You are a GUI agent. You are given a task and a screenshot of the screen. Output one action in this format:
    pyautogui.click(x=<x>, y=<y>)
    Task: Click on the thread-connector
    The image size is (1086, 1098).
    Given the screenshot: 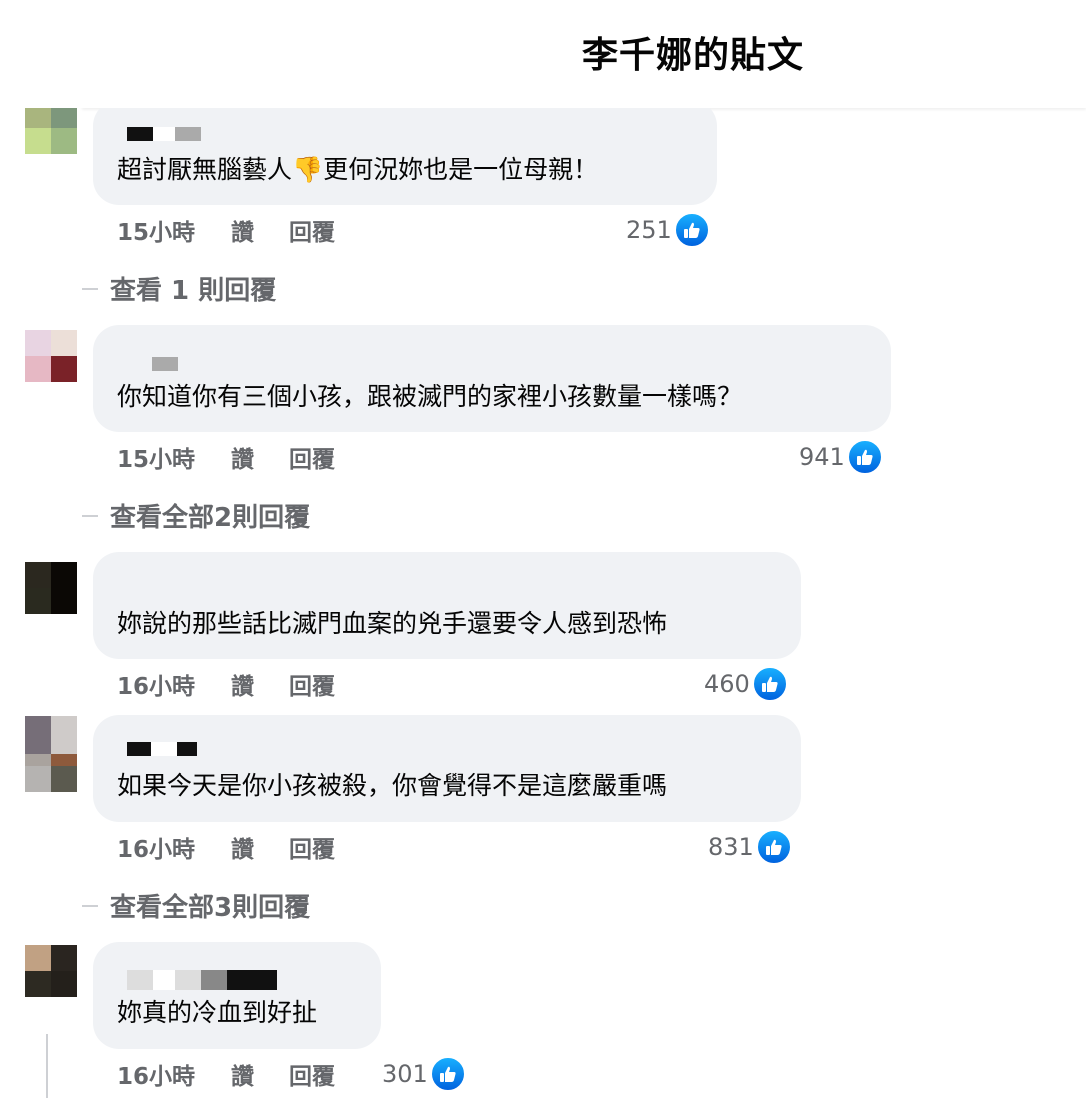 What is the action you would take?
    pyautogui.click(x=47, y=1066)
    